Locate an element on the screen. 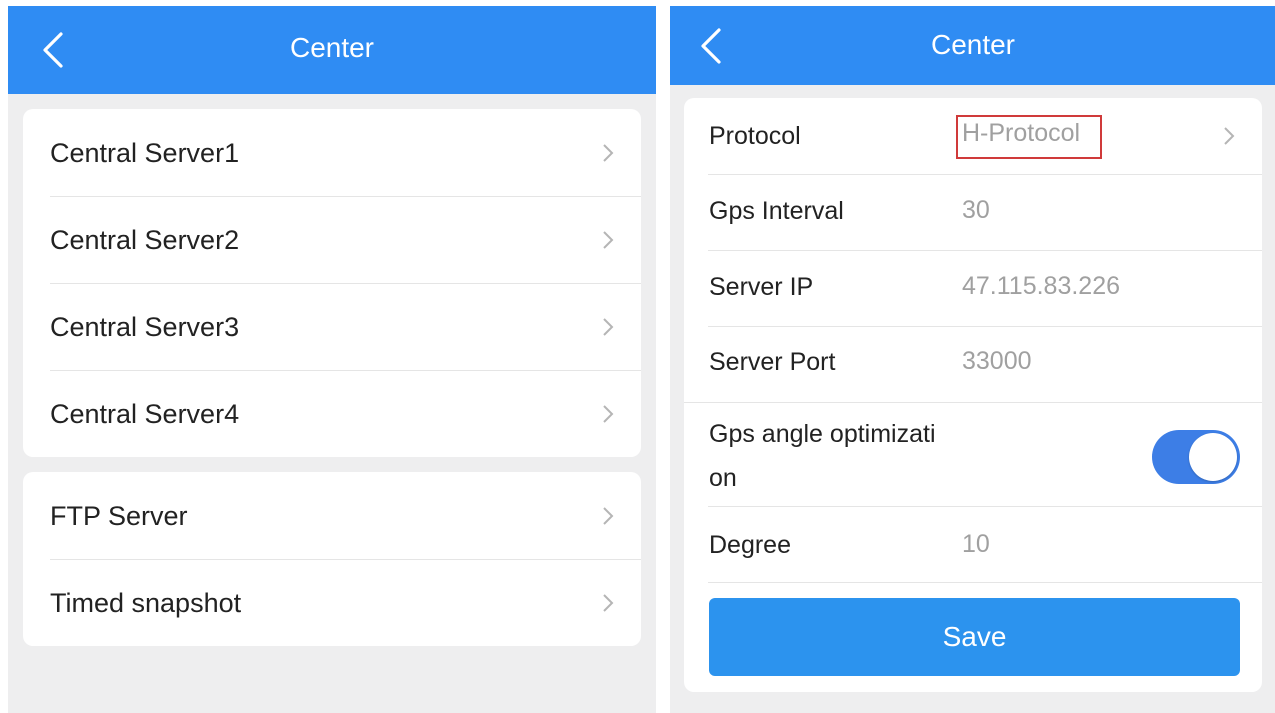  save-button: Save is located at coordinates (974, 637).